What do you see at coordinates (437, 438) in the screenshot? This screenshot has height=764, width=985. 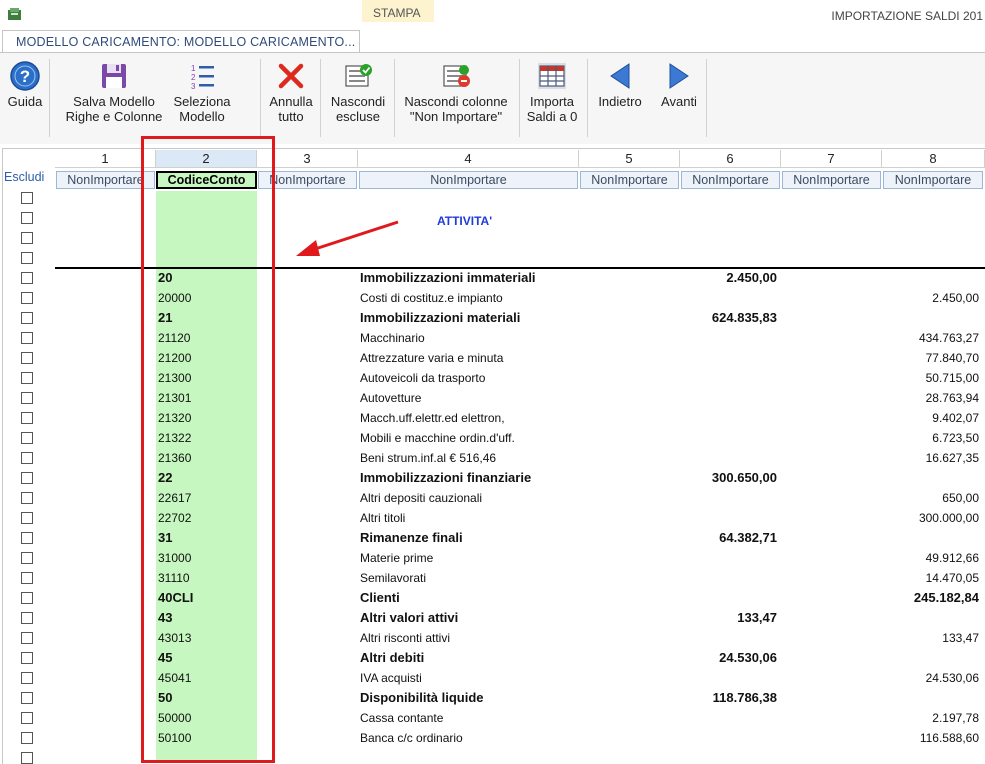 I see `description-cell: Mobili e macchine ordin.d'uff.` at bounding box center [437, 438].